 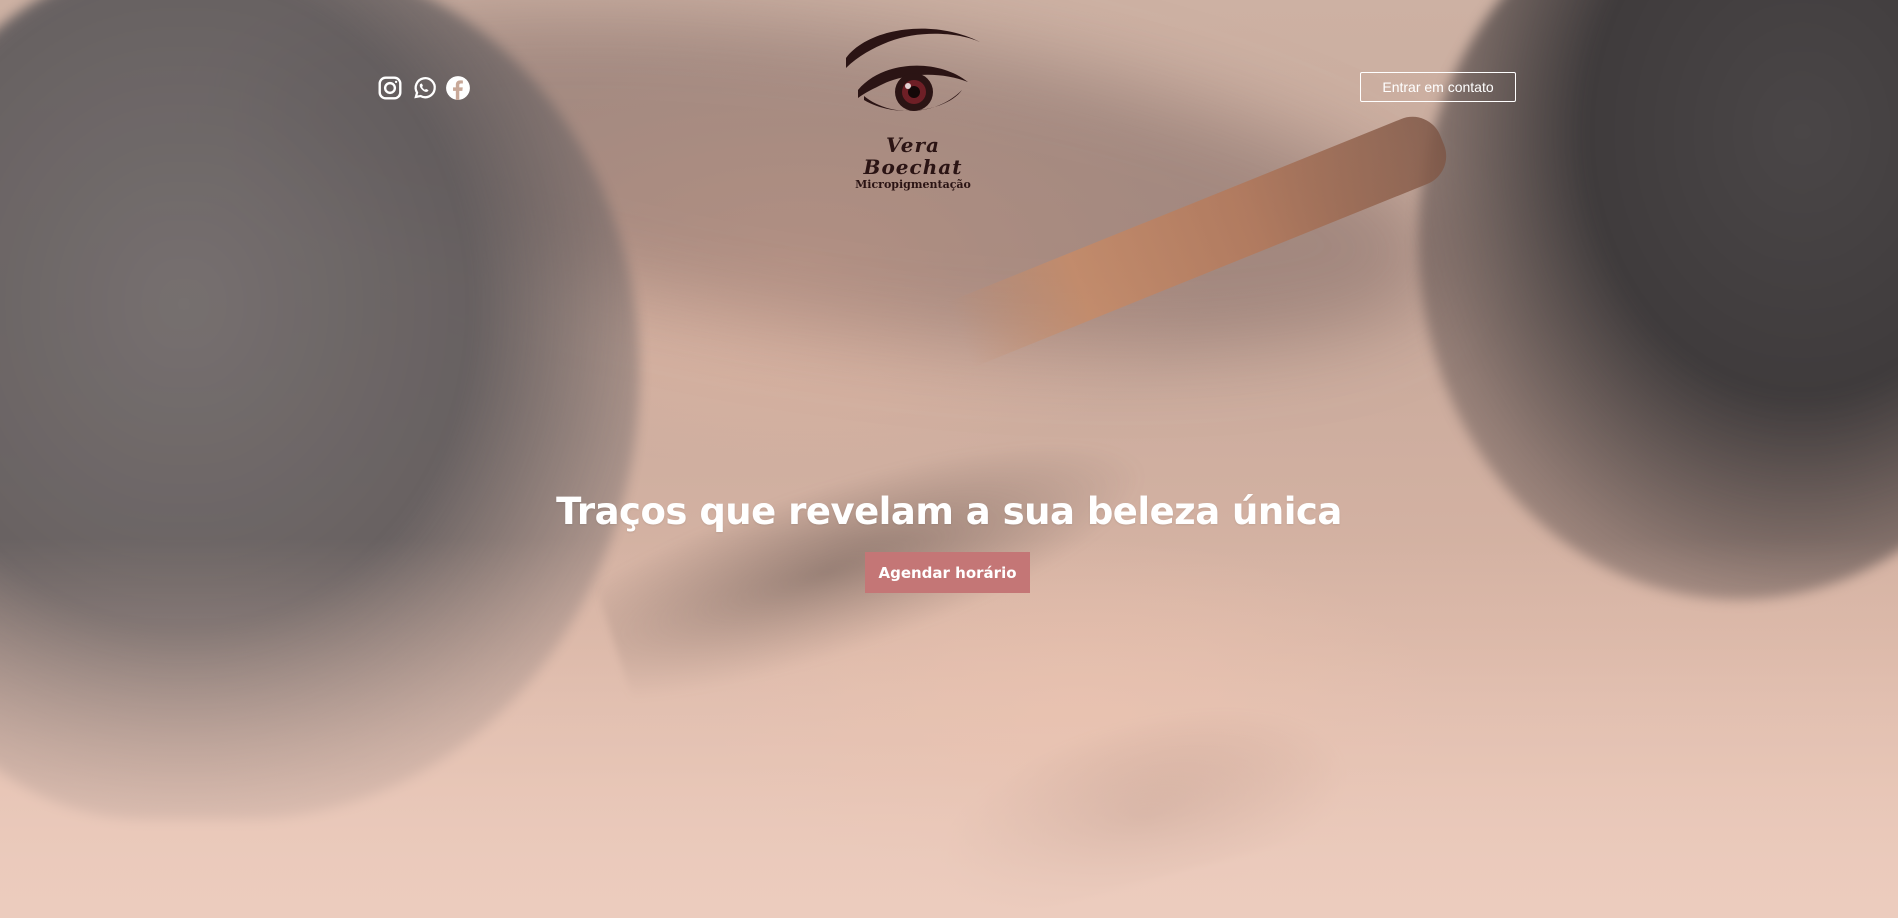 What do you see at coordinates (390, 88) in the screenshot?
I see `instagram-icon` at bounding box center [390, 88].